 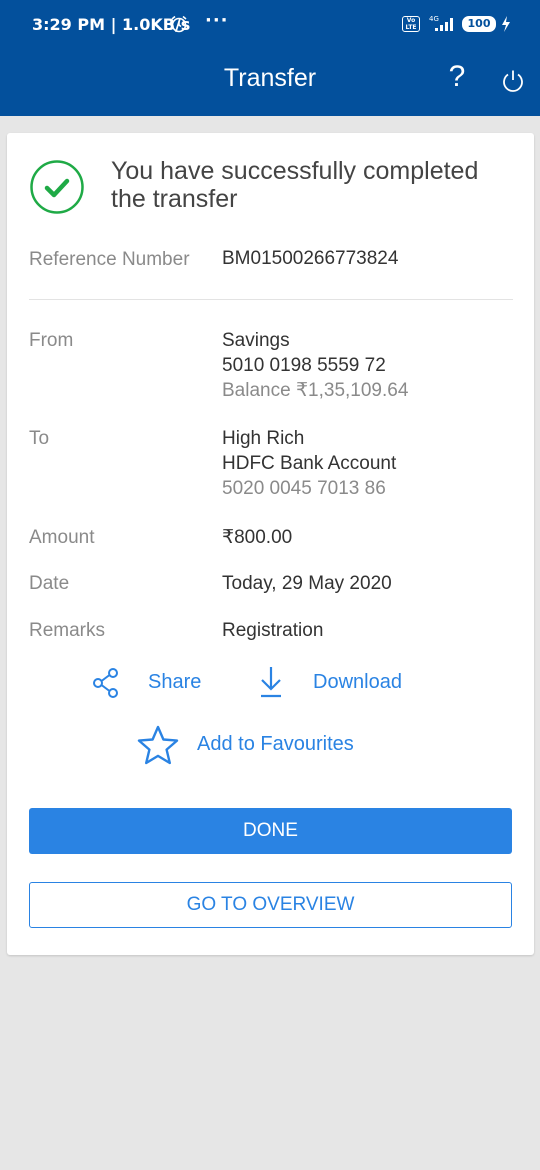 I want to click on remarks-label: Remarks, so click(x=67, y=630).